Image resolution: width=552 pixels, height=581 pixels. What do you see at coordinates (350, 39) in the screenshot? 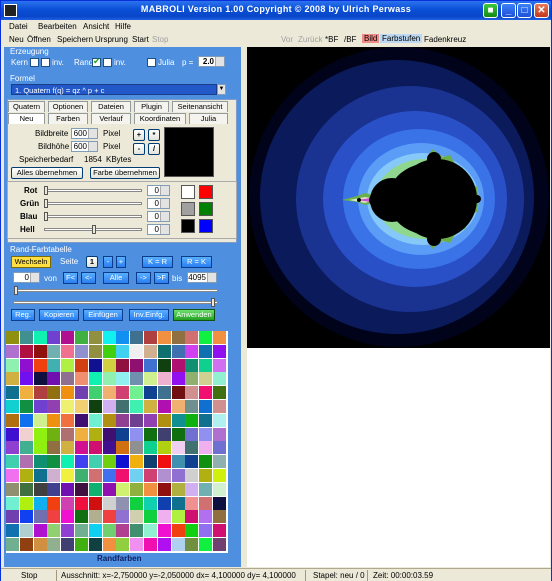
I see `bf-button: /BF` at bounding box center [350, 39].